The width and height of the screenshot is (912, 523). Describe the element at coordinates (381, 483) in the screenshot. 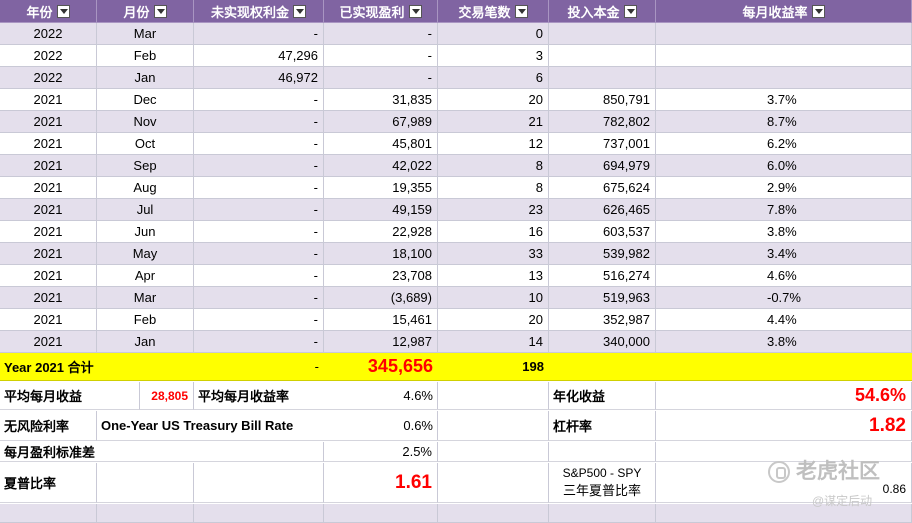

I see `sharpe-value: 1.61` at that location.